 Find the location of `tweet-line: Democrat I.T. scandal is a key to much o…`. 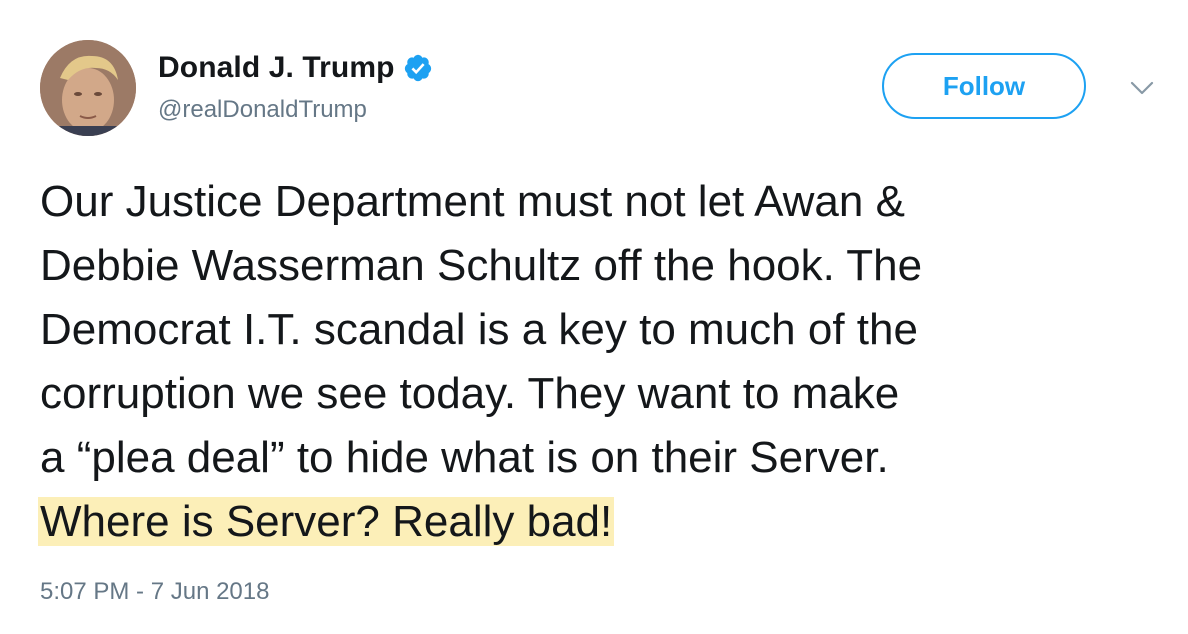

tweet-line: Democrat I.T. scandal is a key to much o… is located at coordinates (479, 329).